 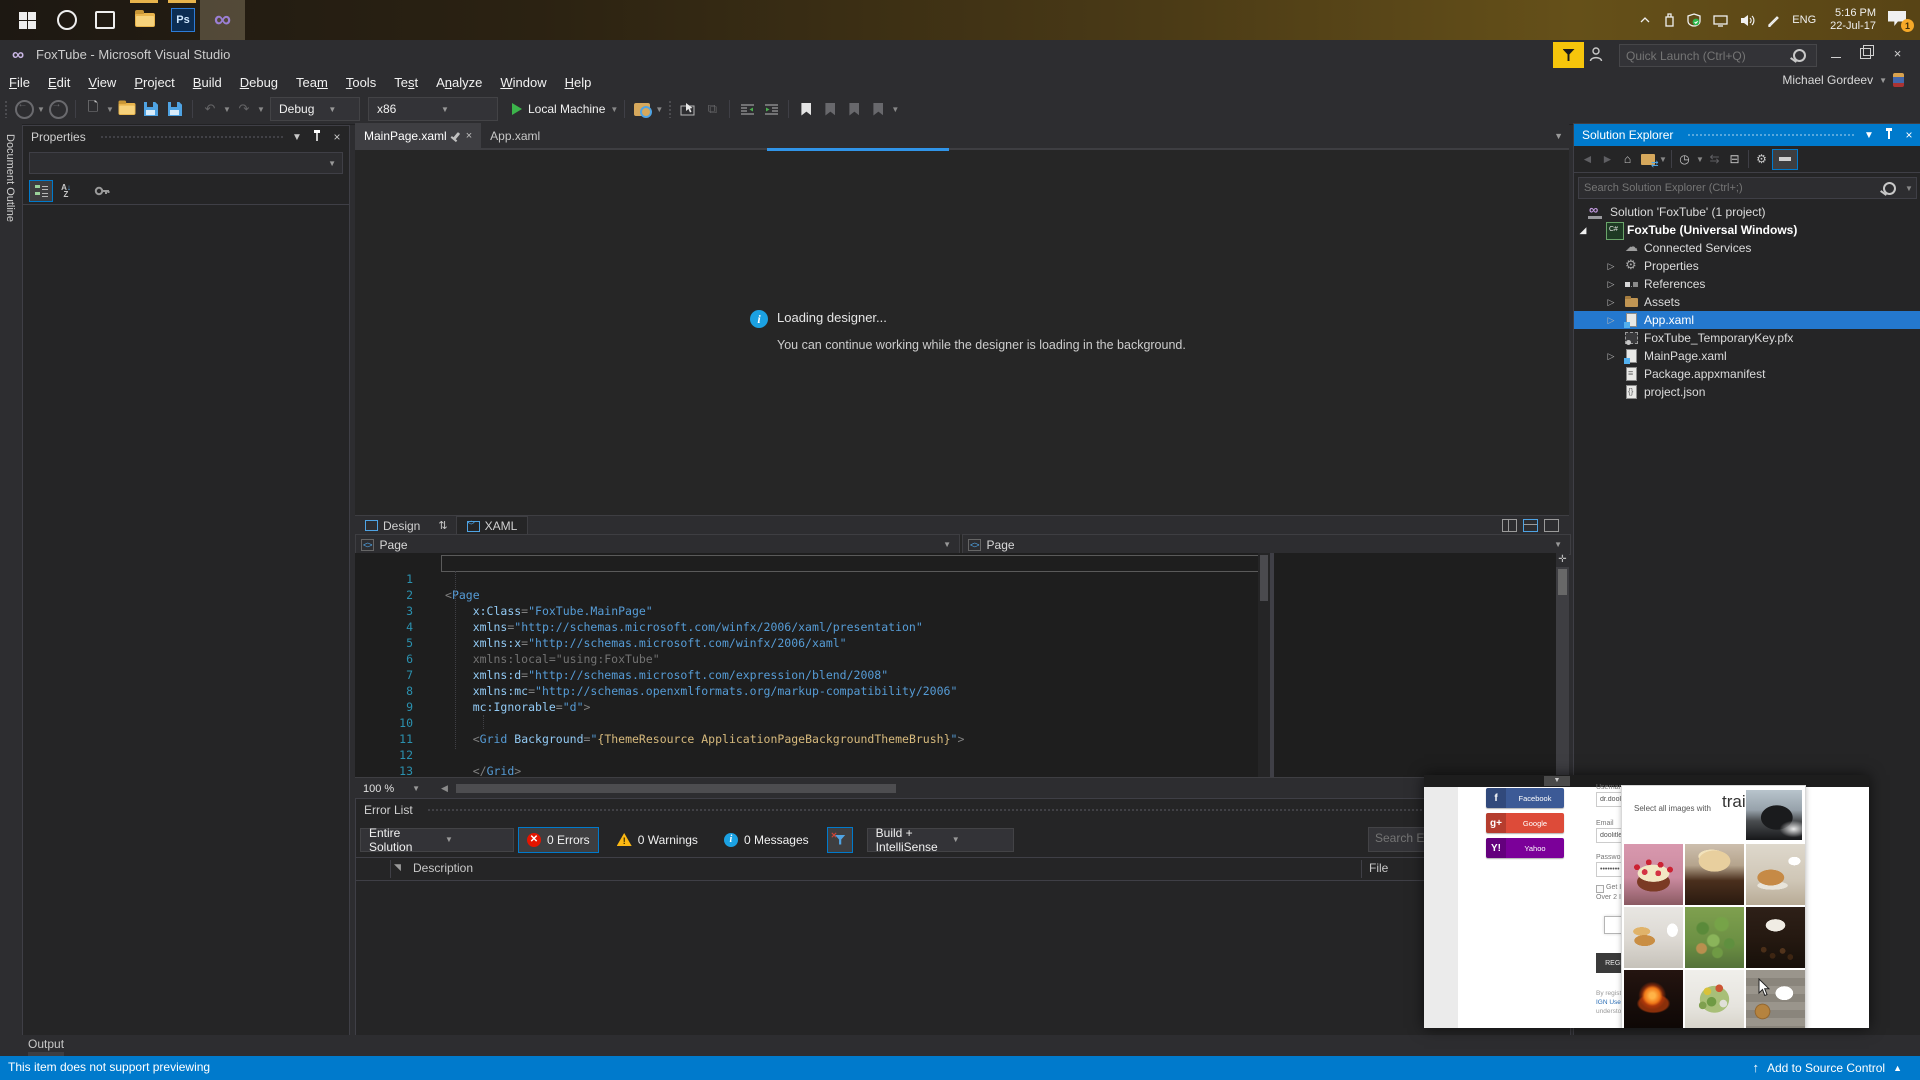 What do you see at coordinates (1909, 188) in the screenshot?
I see `search-options-caret: ▼` at bounding box center [1909, 188].